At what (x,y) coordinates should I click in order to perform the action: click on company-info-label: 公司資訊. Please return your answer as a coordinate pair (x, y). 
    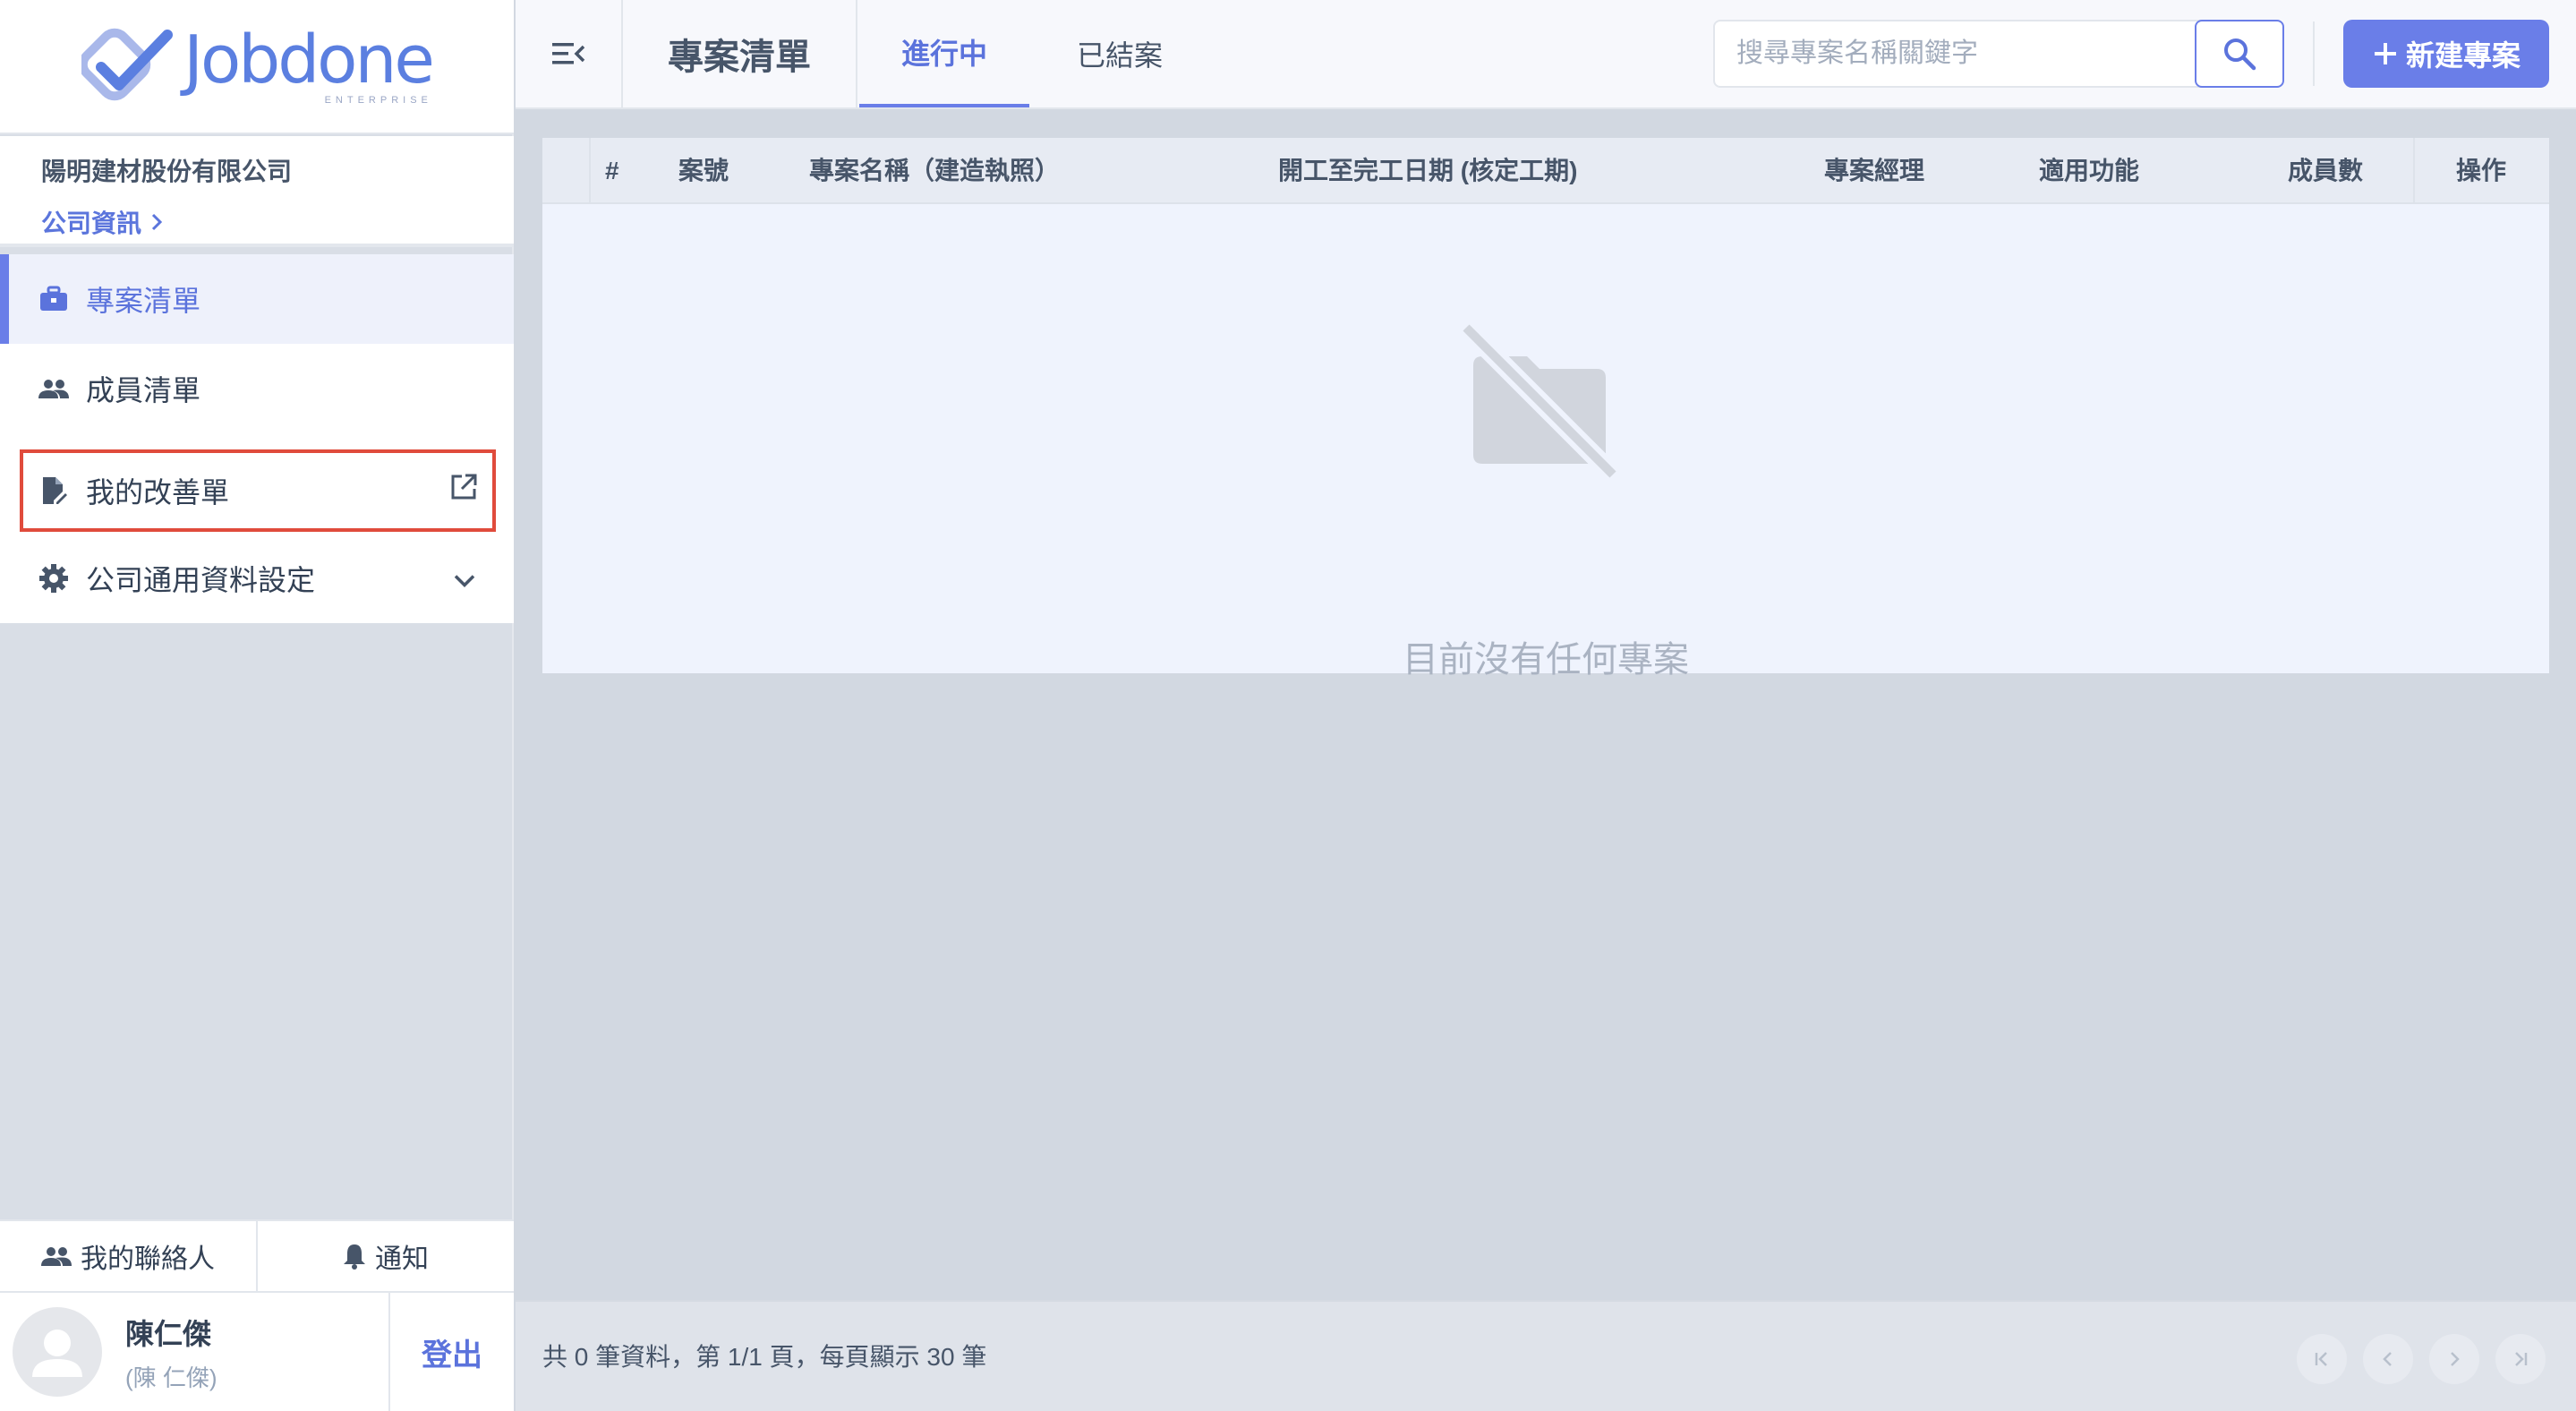
    Looking at the image, I should click on (91, 223).